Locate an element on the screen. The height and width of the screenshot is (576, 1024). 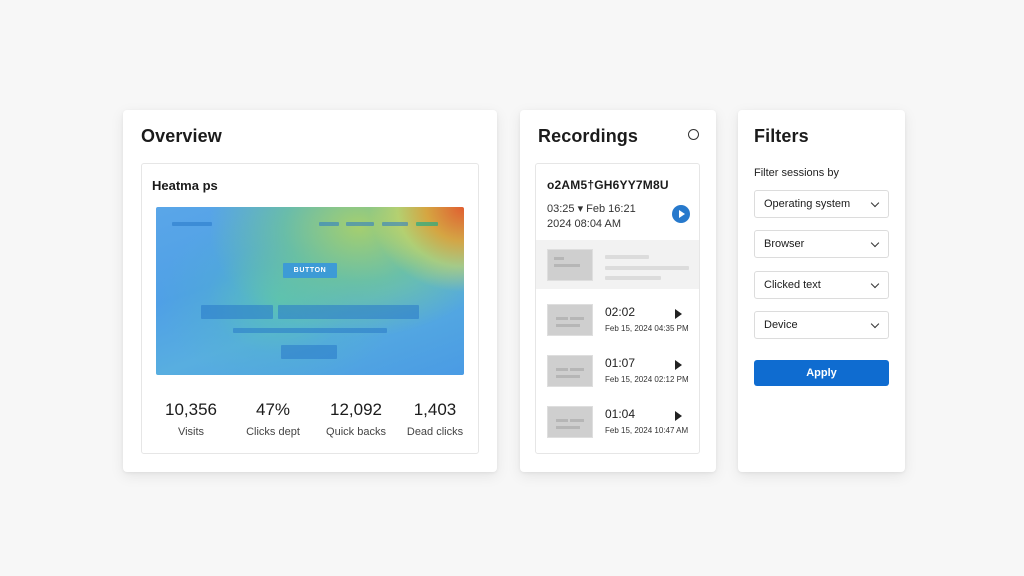
select-value: Device is located at coordinates (781, 325).